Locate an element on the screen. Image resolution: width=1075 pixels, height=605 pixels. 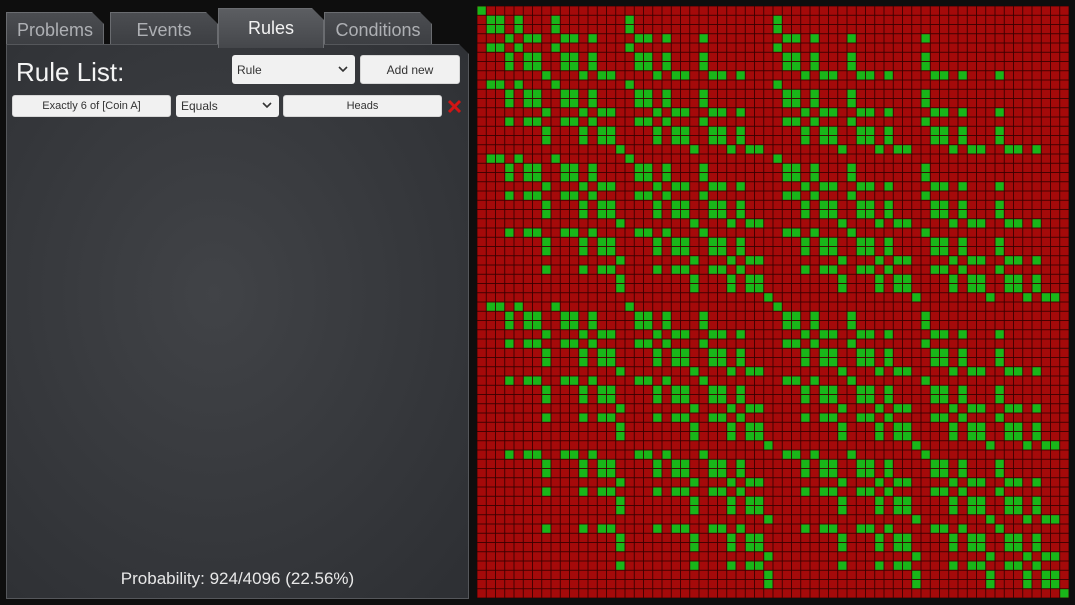
add-new-button: Add new is located at coordinates (410, 69).